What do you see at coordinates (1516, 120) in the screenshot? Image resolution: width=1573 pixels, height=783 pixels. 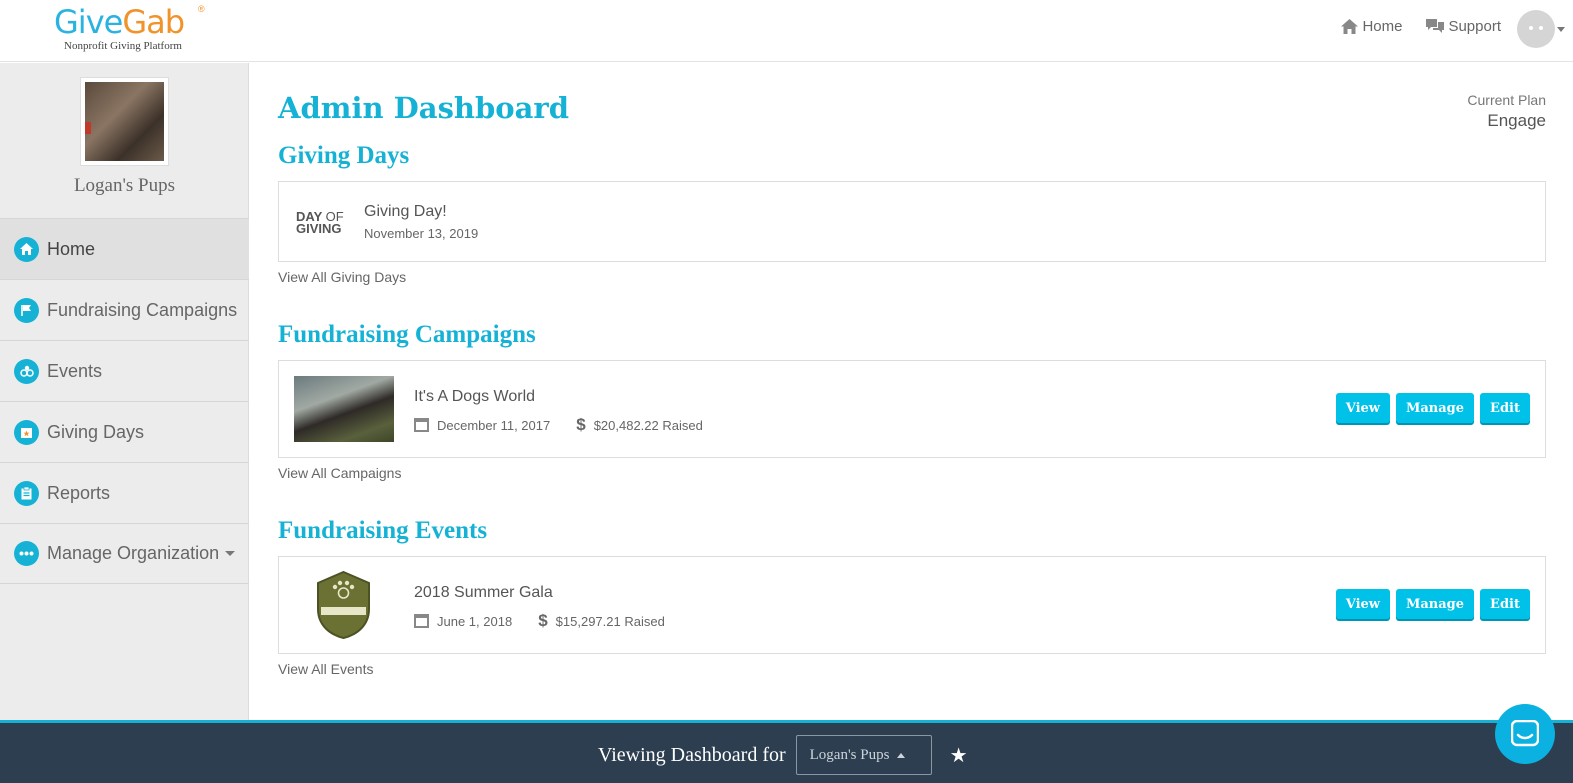 I see `current-plan-value: Engage` at bounding box center [1516, 120].